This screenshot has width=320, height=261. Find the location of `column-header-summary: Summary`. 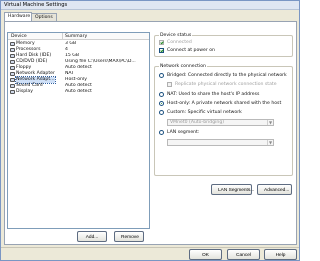

column-header-summary: Summary is located at coordinates (76, 36).